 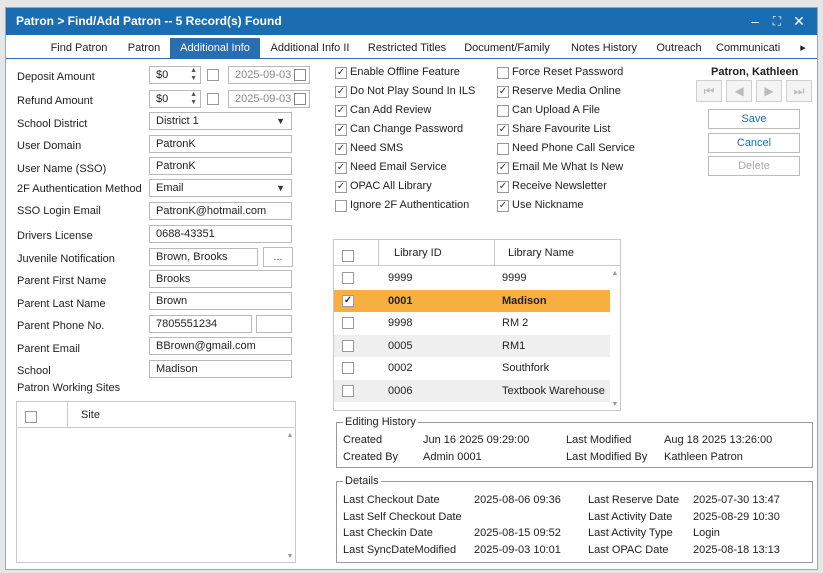 What do you see at coordinates (31, 417) in the screenshot?
I see `select-all-sites-checkbox` at bounding box center [31, 417].